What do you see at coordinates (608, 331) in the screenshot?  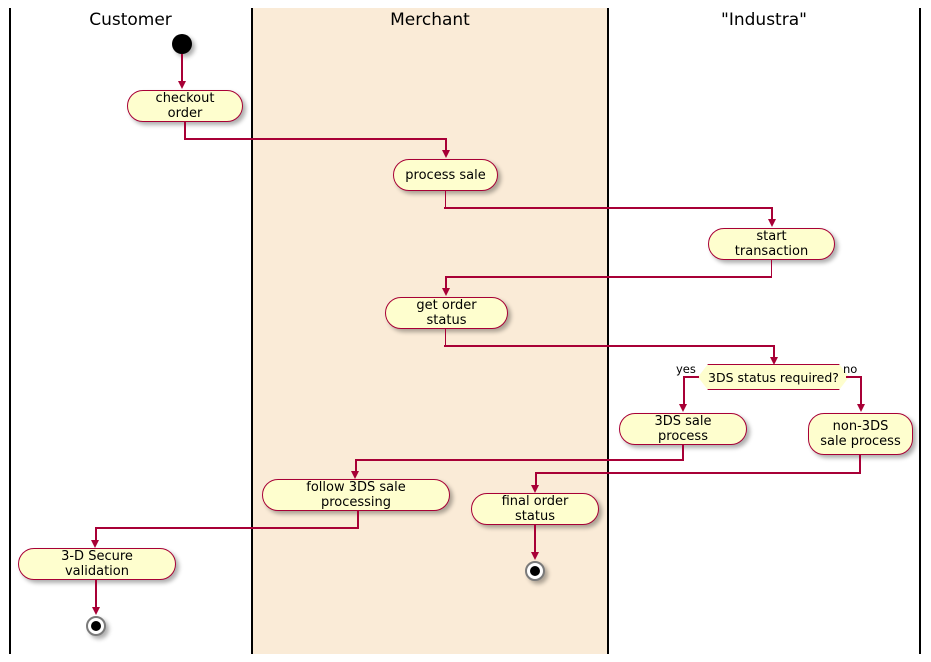 I see `swimlane-divider-merchant-industra` at bounding box center [608, 331].